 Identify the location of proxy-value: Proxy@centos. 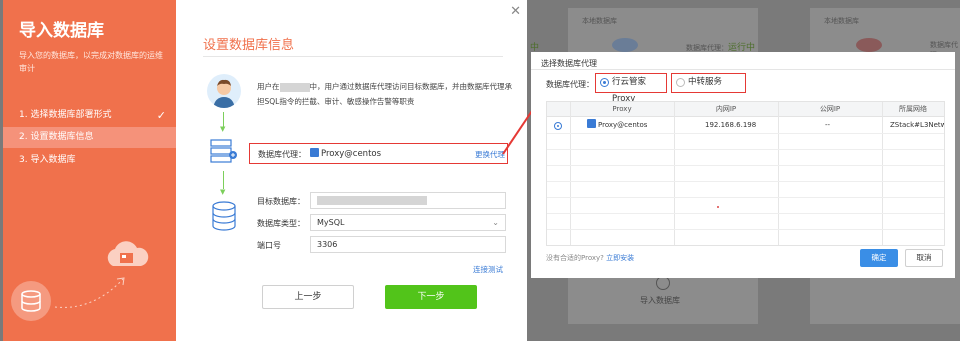
(345, 153).